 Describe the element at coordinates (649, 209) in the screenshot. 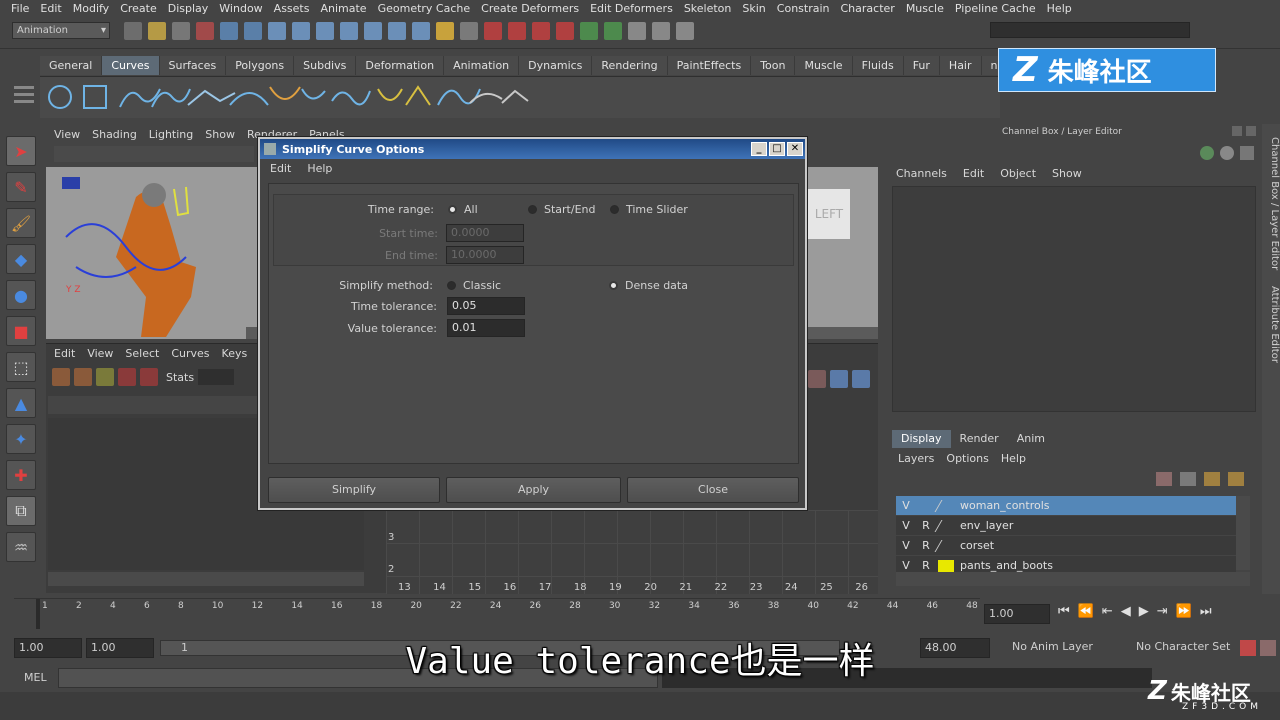

I see `time-range-slider-radio: Time Slider` at that location.